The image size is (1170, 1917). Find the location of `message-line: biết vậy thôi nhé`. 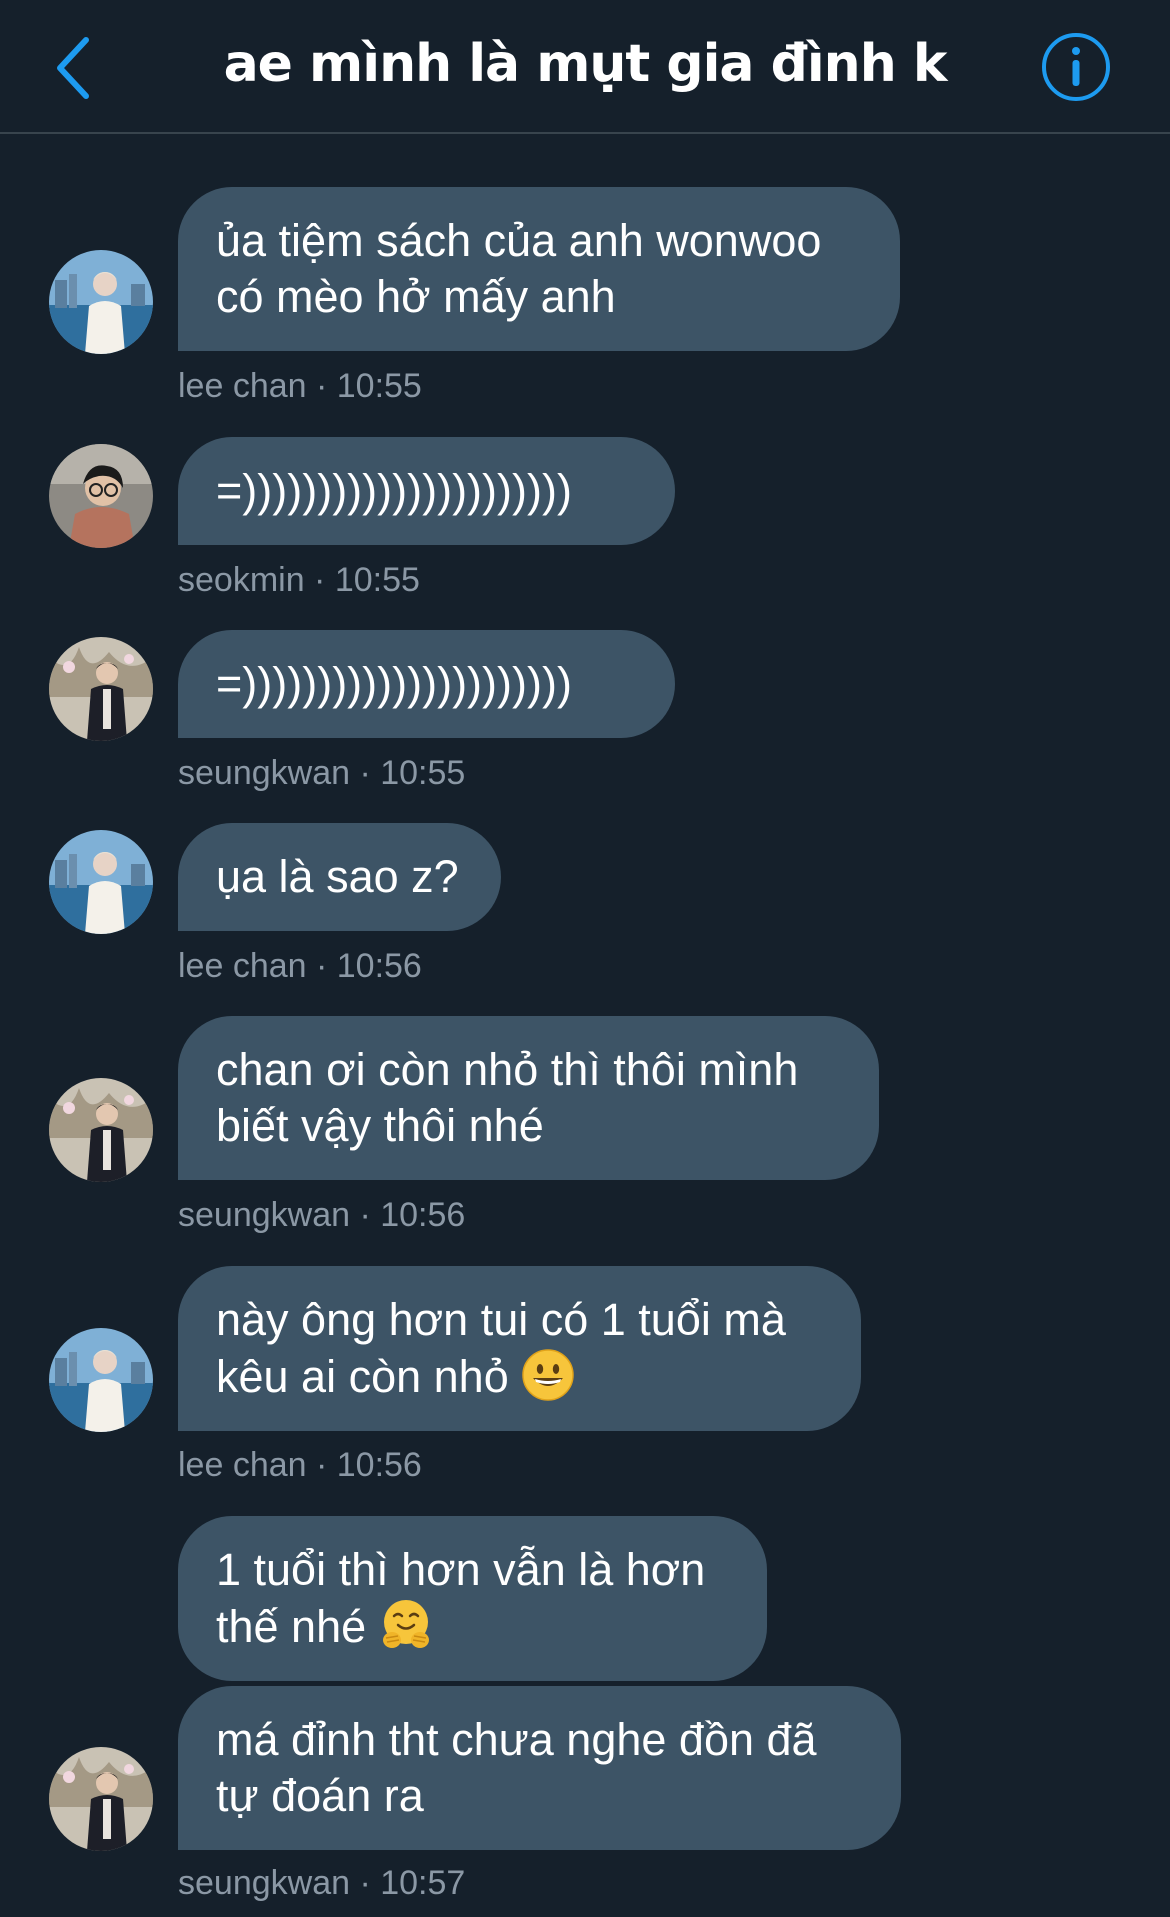

message-line: biết vậy thôi nhé is located at coordinates (380, 1125).